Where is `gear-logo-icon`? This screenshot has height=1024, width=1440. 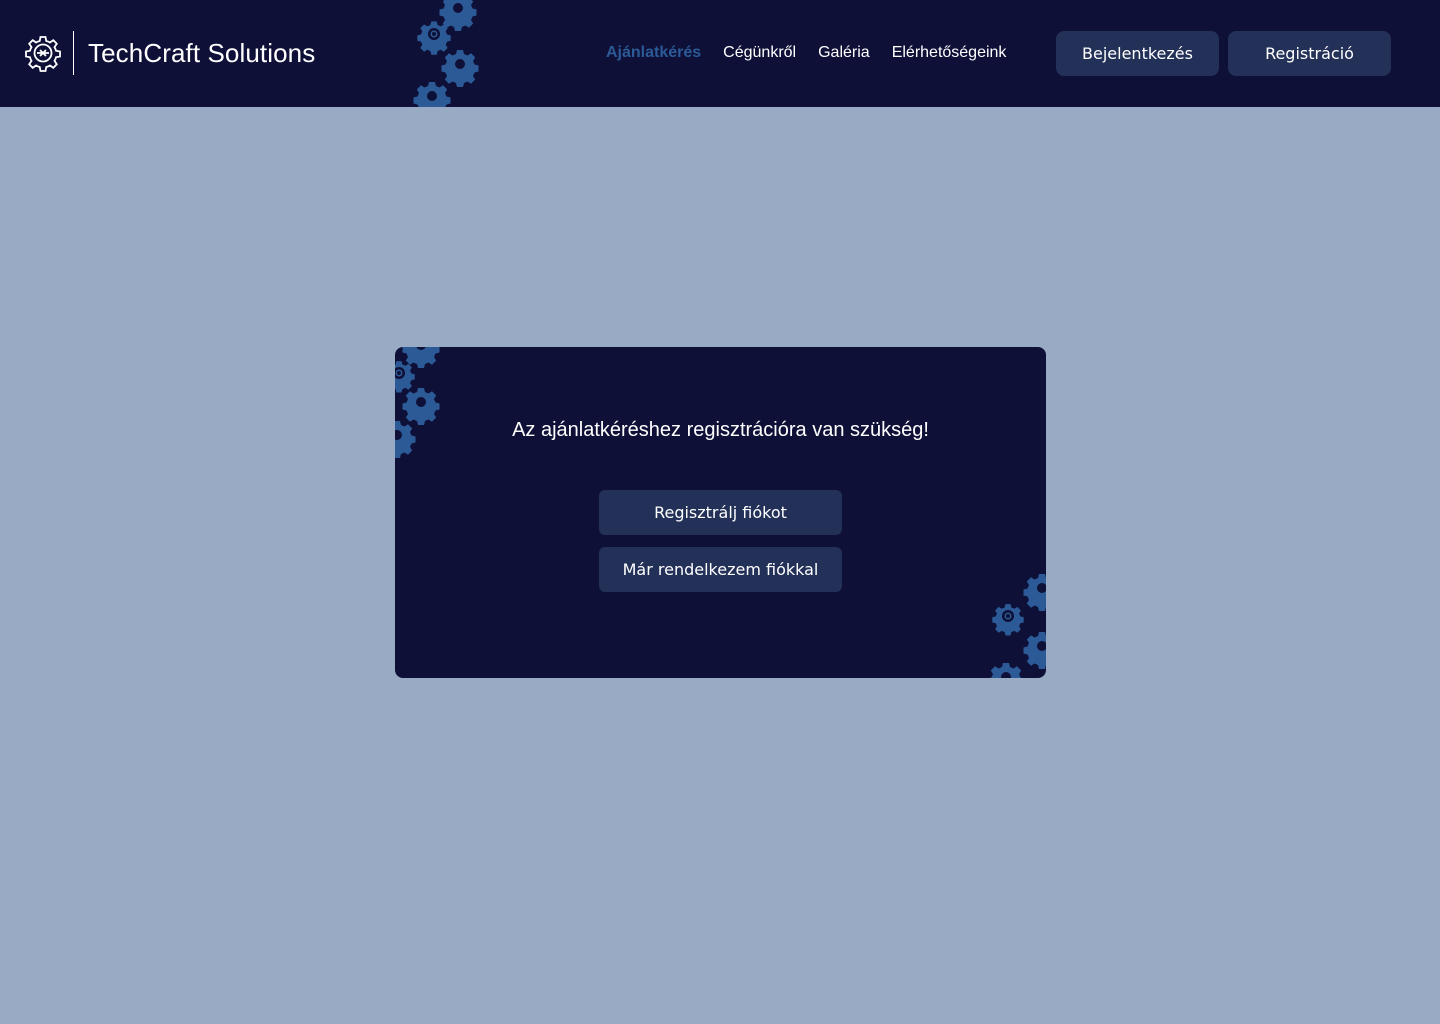
gear-logo-icon is located at coordinates (43, 54).